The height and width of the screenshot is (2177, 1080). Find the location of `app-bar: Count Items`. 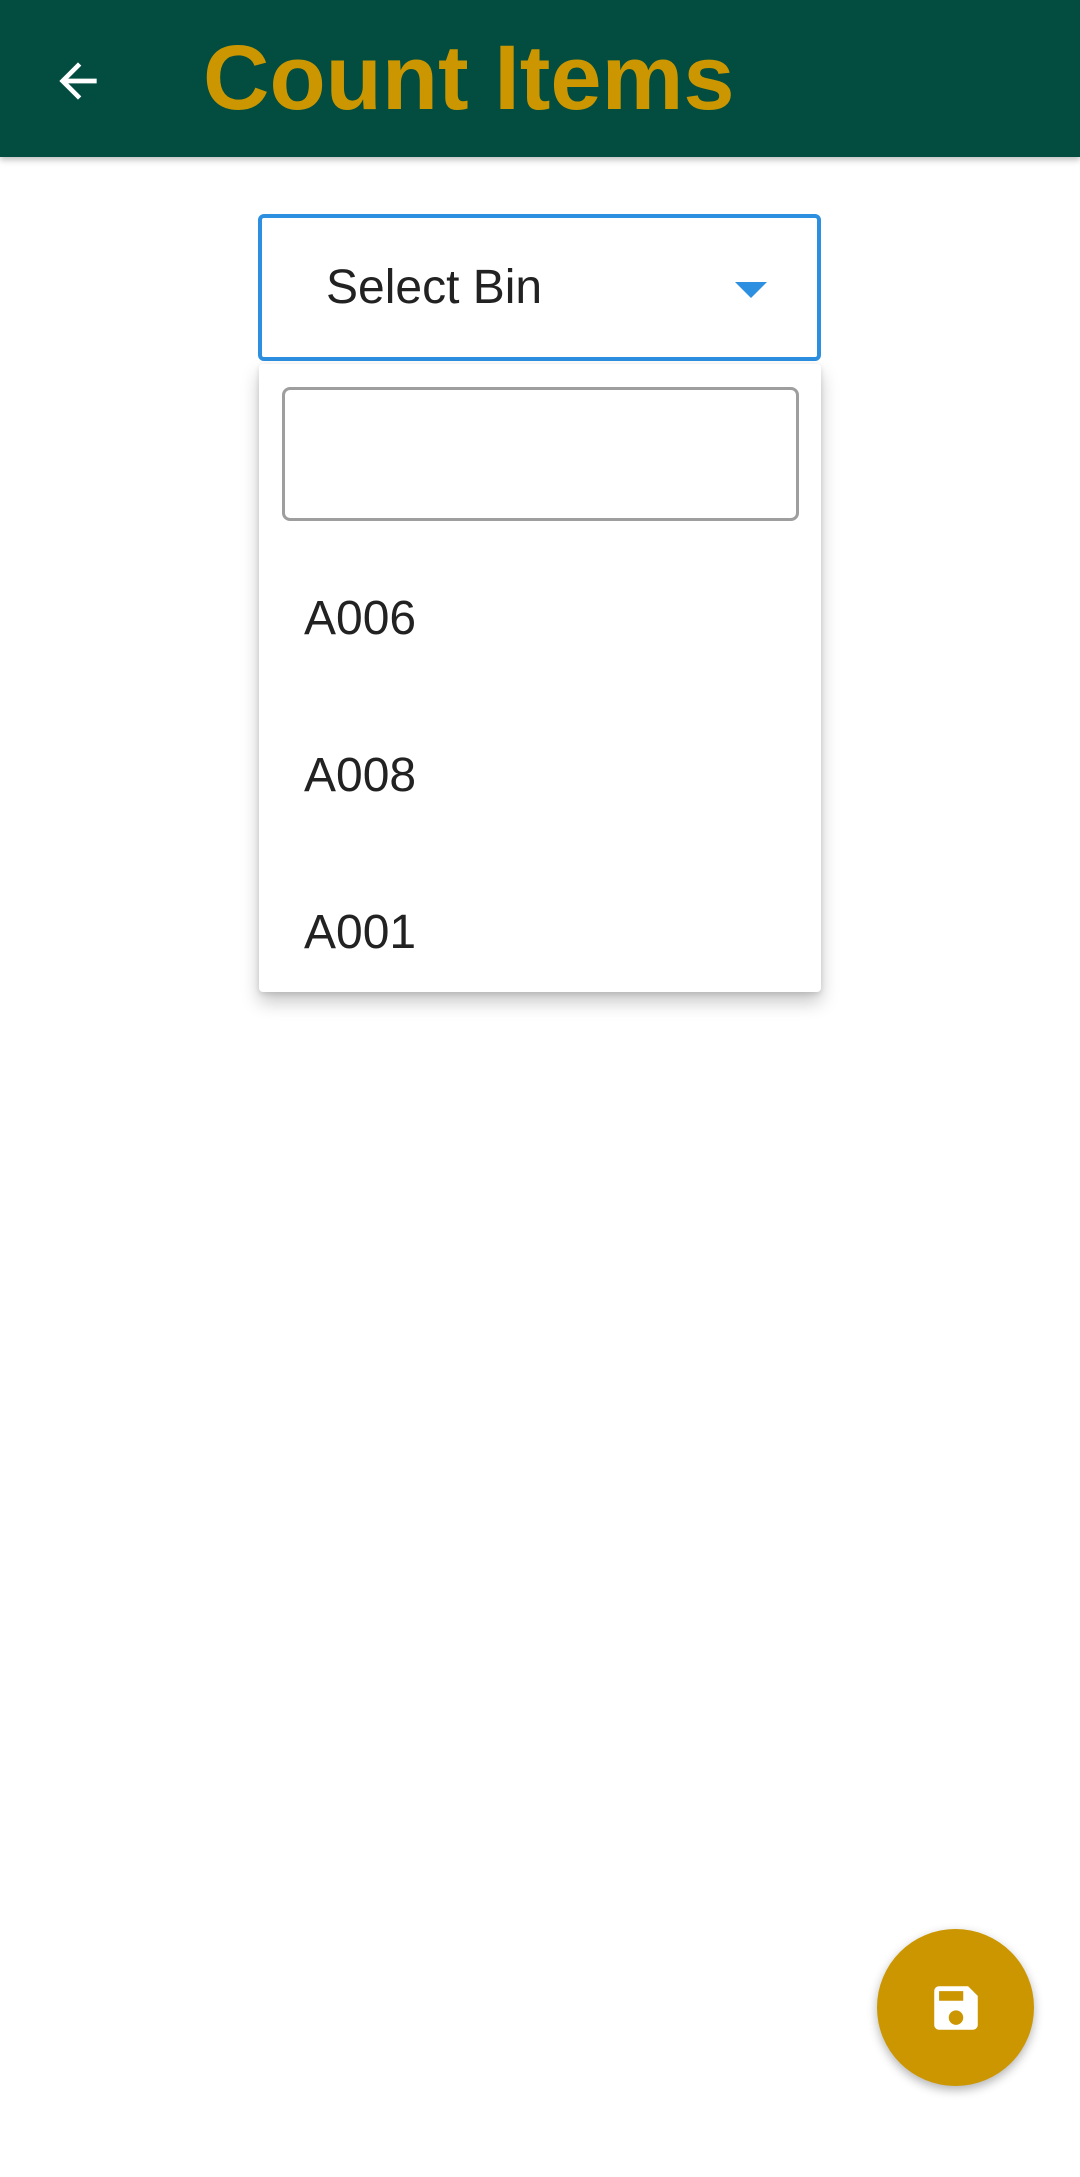

app-bar: Count Items is located at coordinates (540, 78).